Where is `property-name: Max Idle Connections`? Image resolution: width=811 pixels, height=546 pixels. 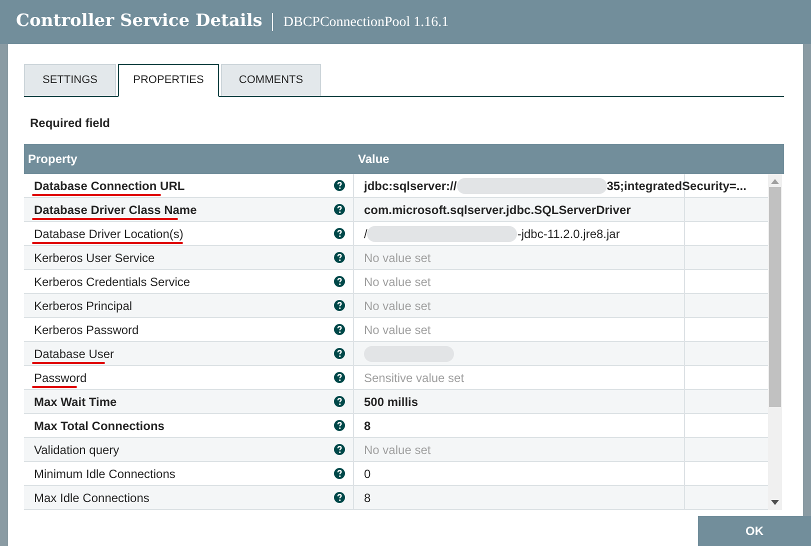 property-name: Max Idle Connections is located at coordinates (92, 498).